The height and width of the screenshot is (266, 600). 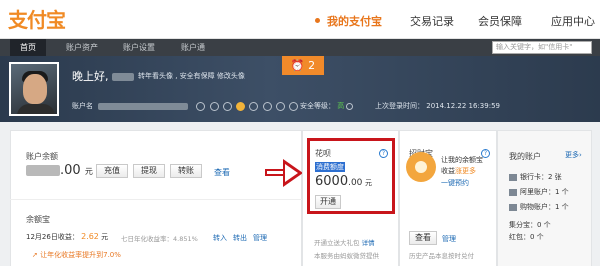 What do you see at coordinates (201, 106) in the screenshot?
I see `verified-icon` at bounding box center [201, 106].